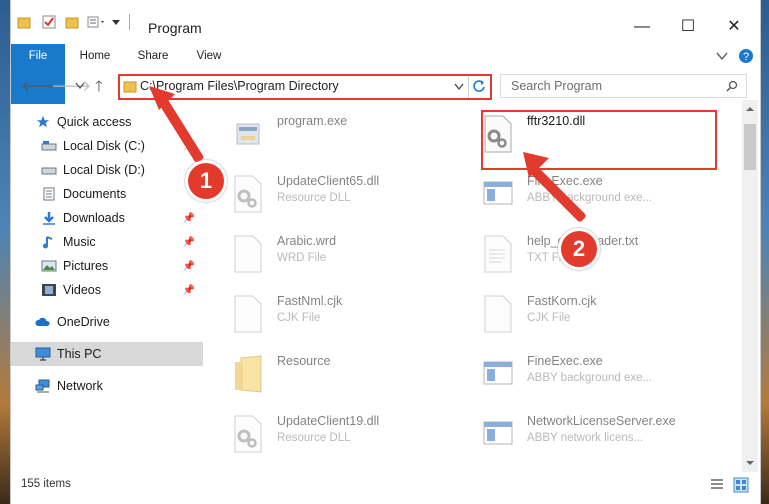 The height and width of the screenshot is (504, 769). What do you see at coordinates (329, 130) in the screenshot?
I see `file-item-program-exe: program.exe` at bounding box center [329, 130].